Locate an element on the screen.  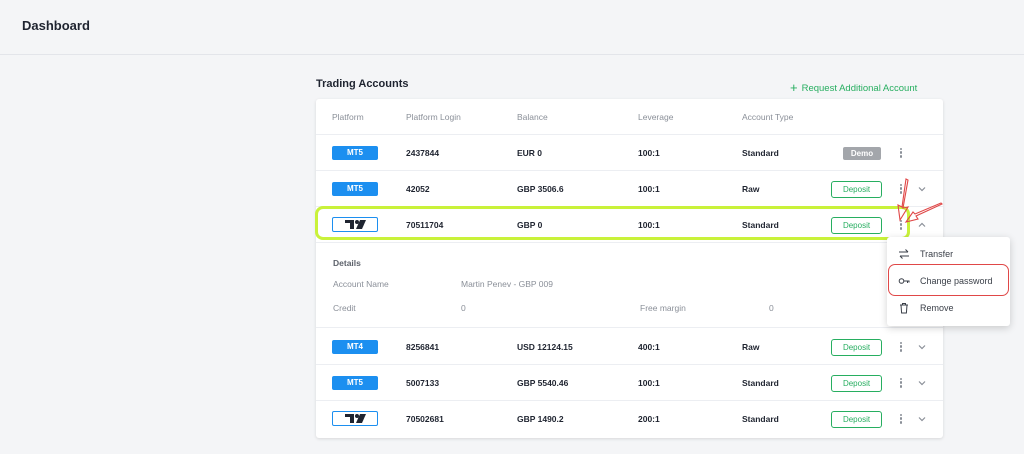
table-row: MT5 42052 GBP 3506.6 100:1 Raw Deposit is located at coordinates (629, 189).